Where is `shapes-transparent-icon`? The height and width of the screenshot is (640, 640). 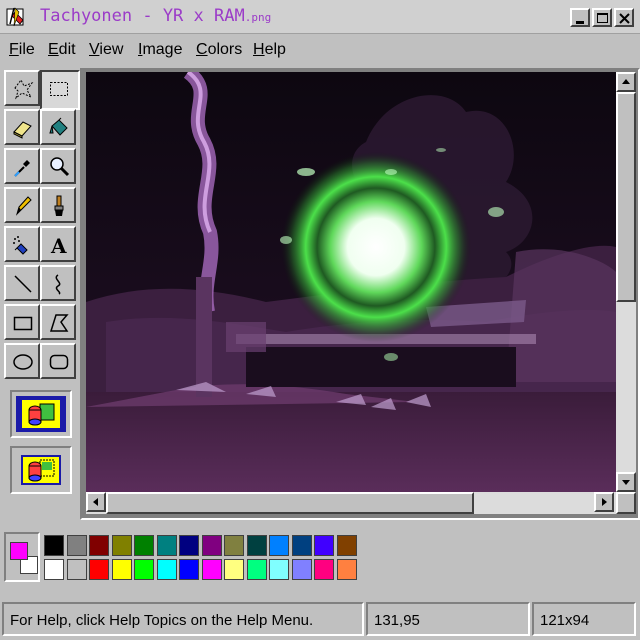 shapes-transparent-icon is located at coordinates (41, 470).